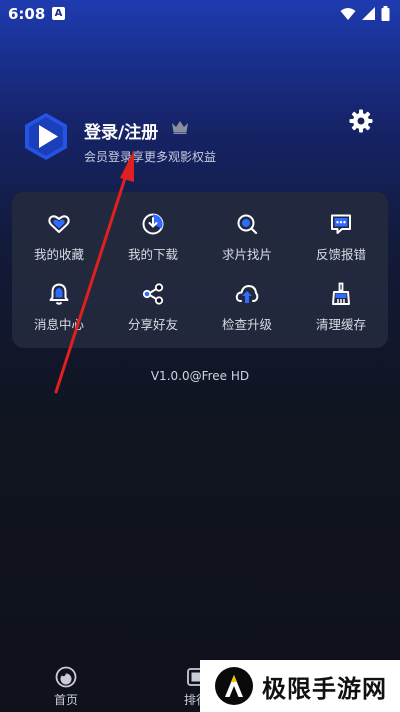 The image size is (400, 712). Describe the element at coordinates (247, 237) in the screenshot. I see `menu-item-request-film: 求片找片` at that location.